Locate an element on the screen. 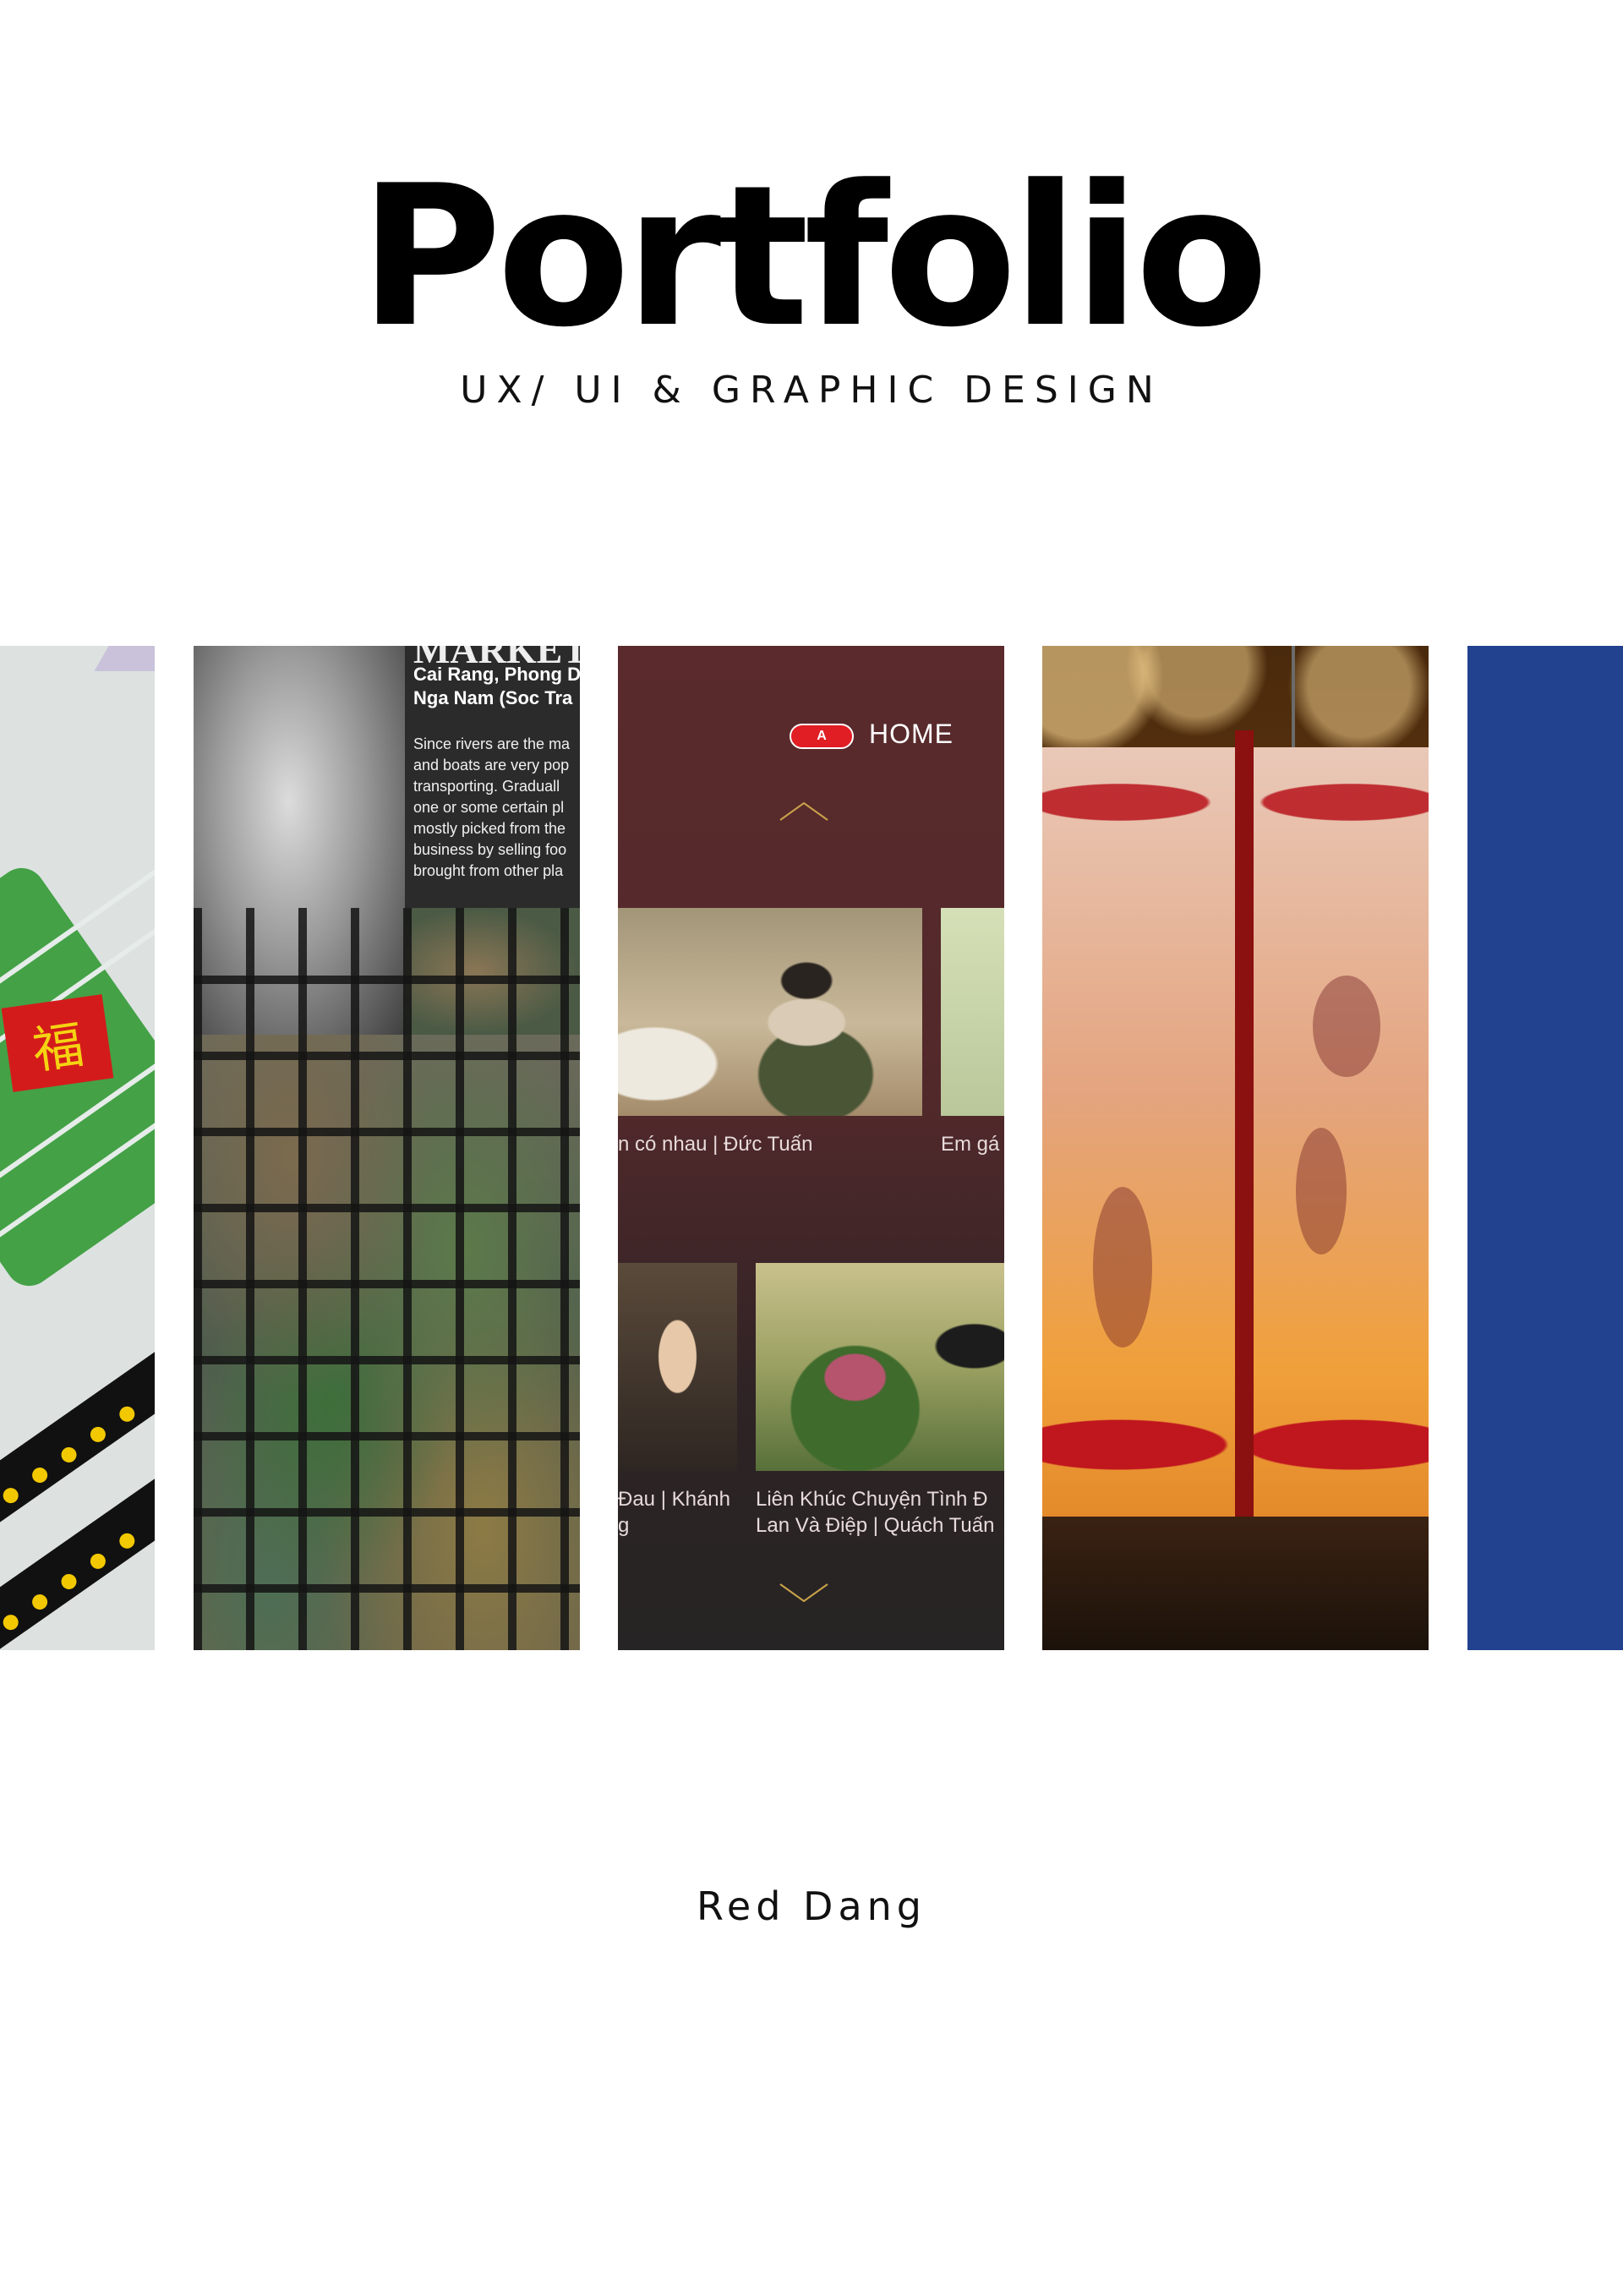 This screenshot has width=1623, height=2296. market-places: Cai Rang, Phong D Nga Nam (Soc Tra is located at coordinates (497, 686).